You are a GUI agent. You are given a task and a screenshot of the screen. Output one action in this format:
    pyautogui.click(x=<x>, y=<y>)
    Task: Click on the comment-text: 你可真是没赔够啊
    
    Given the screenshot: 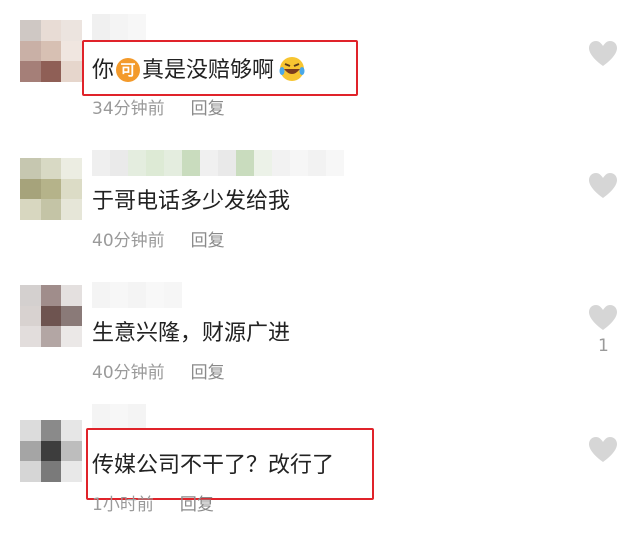 What is the action you would take?
    pyautogui.click(x=199, y=70)
    